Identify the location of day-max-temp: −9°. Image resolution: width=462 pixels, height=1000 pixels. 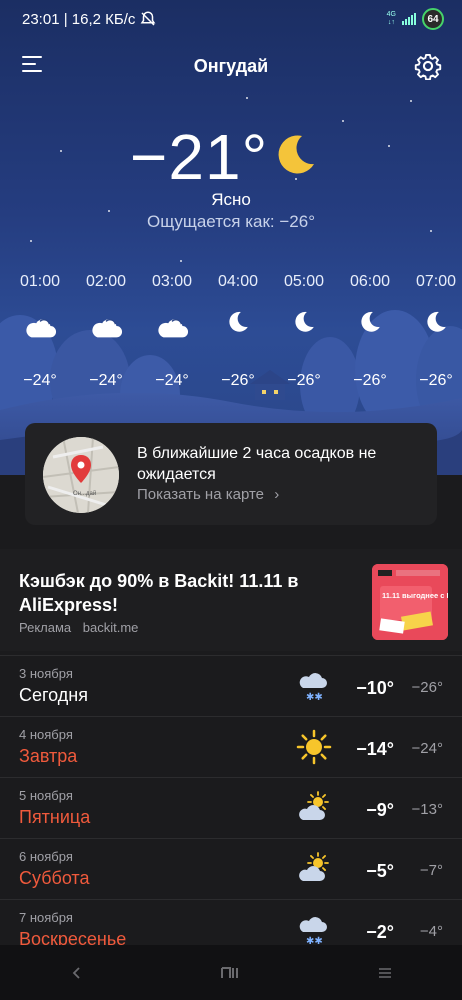
(380, 810).